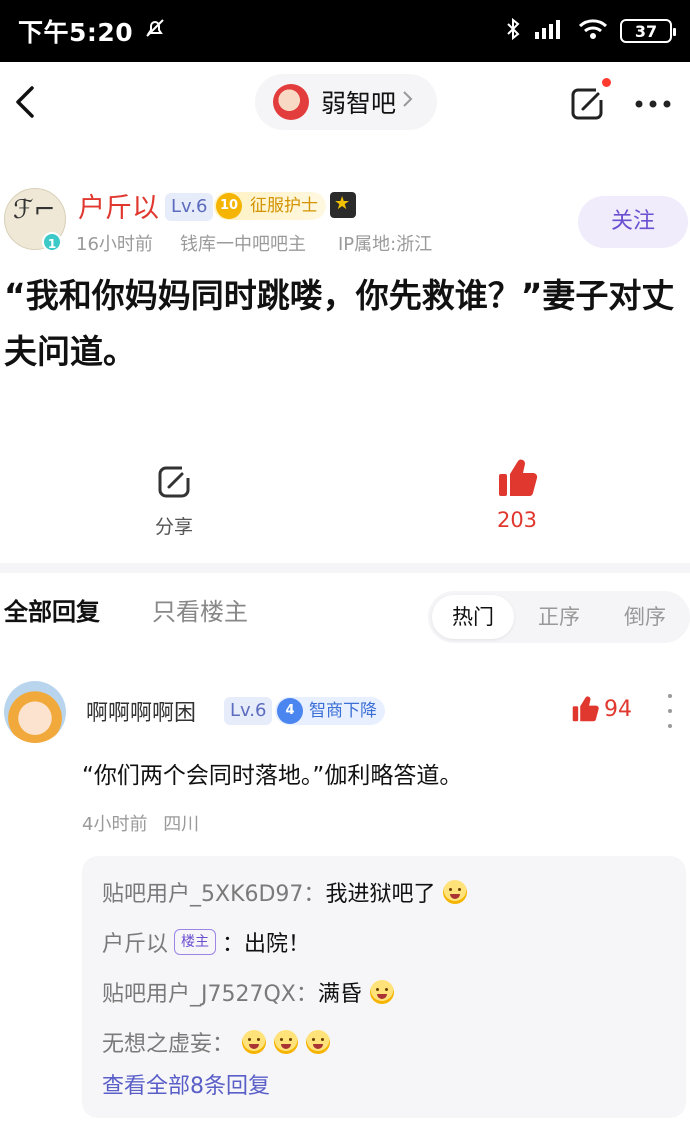 The height and width of the screenshot is (1123, 690). Describe the element at coordinates (34, 210) in the screenshot. I see `avatar-scribble: ℱ⌐` at that location.